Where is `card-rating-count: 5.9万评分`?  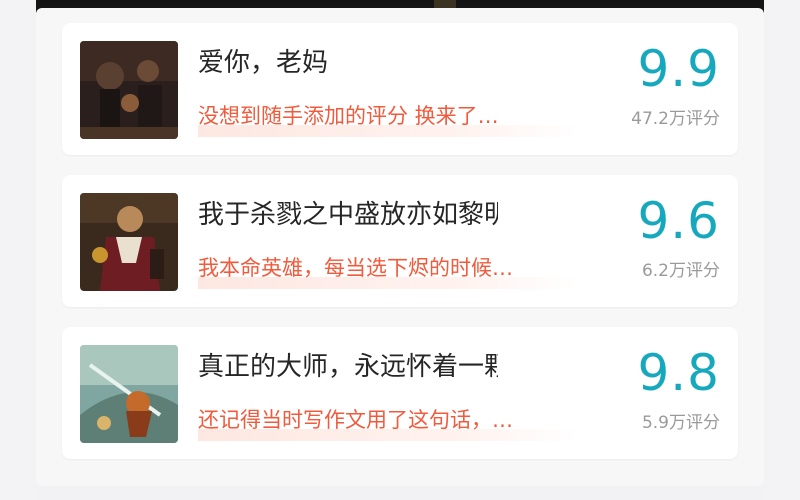 card-rating-count: 5.9万评分 is located at coordinates (680, 423).